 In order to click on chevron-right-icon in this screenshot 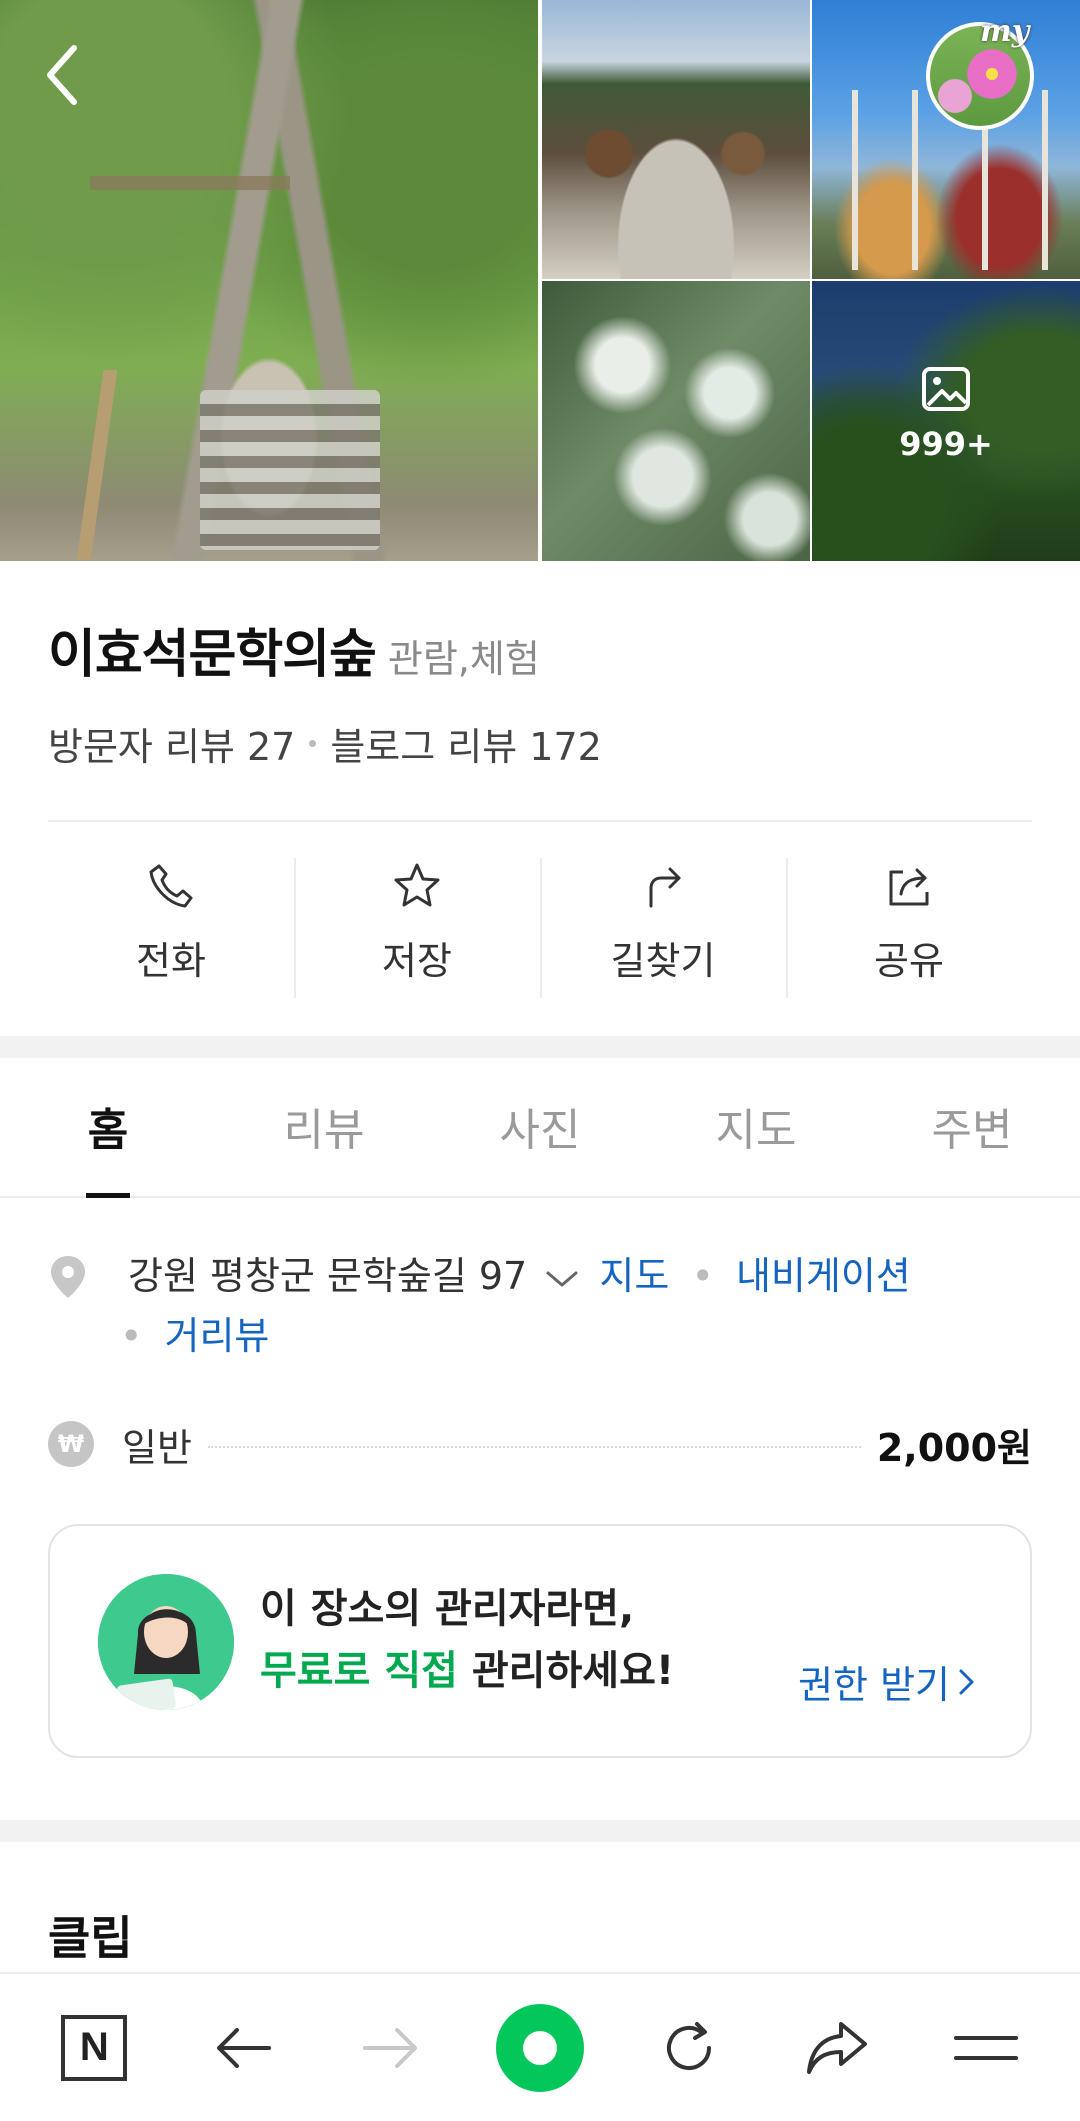, I will do `click(966, 1681)`.